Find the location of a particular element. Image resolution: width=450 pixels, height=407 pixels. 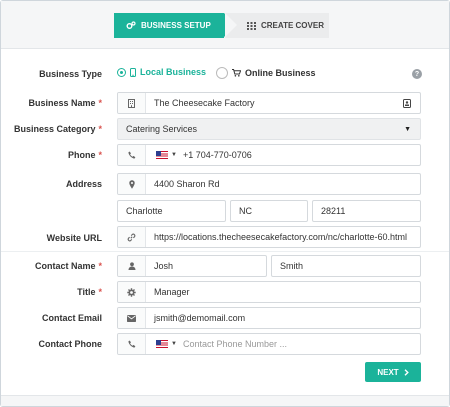

title-value: Manager is located at coordinates (172, 292).